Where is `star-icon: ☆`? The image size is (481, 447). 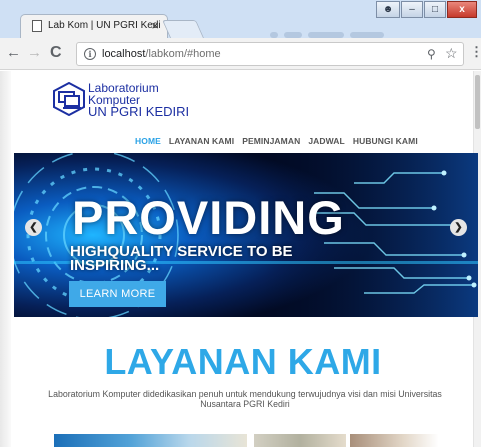
star-icon: ☆ is located at coordinates (451, 53).